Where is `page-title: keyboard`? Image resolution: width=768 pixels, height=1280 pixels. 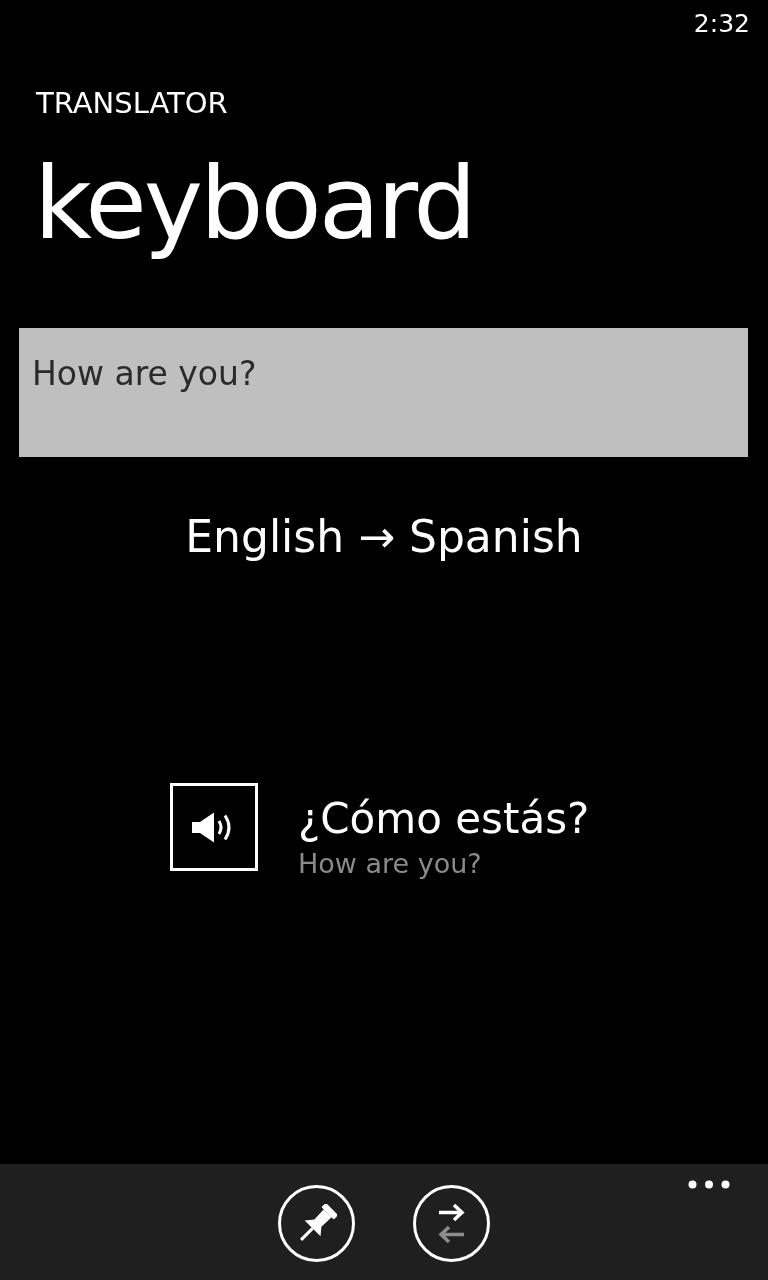
page-title: keyboard is located at coordinates (254, 204).